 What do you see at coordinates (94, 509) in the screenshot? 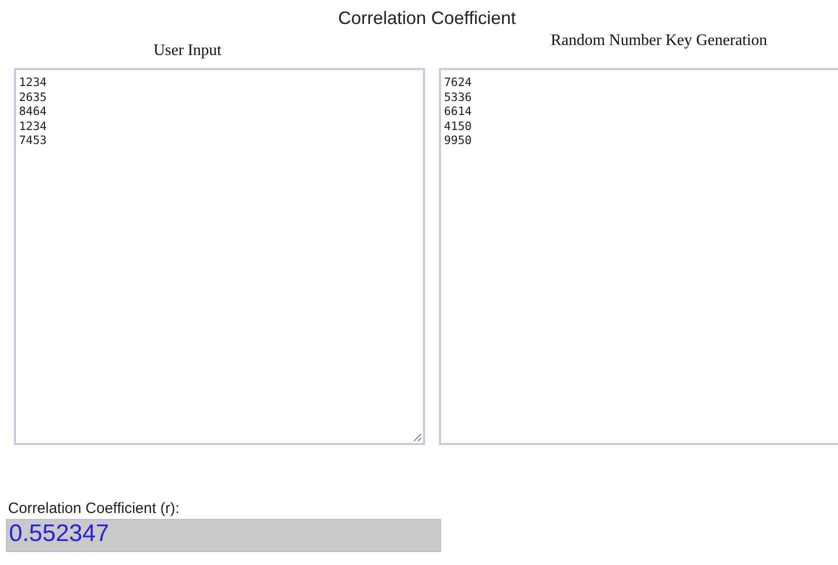
I see `result-label: Correlation Coefficient (r):` at bounding box center [94, 509].